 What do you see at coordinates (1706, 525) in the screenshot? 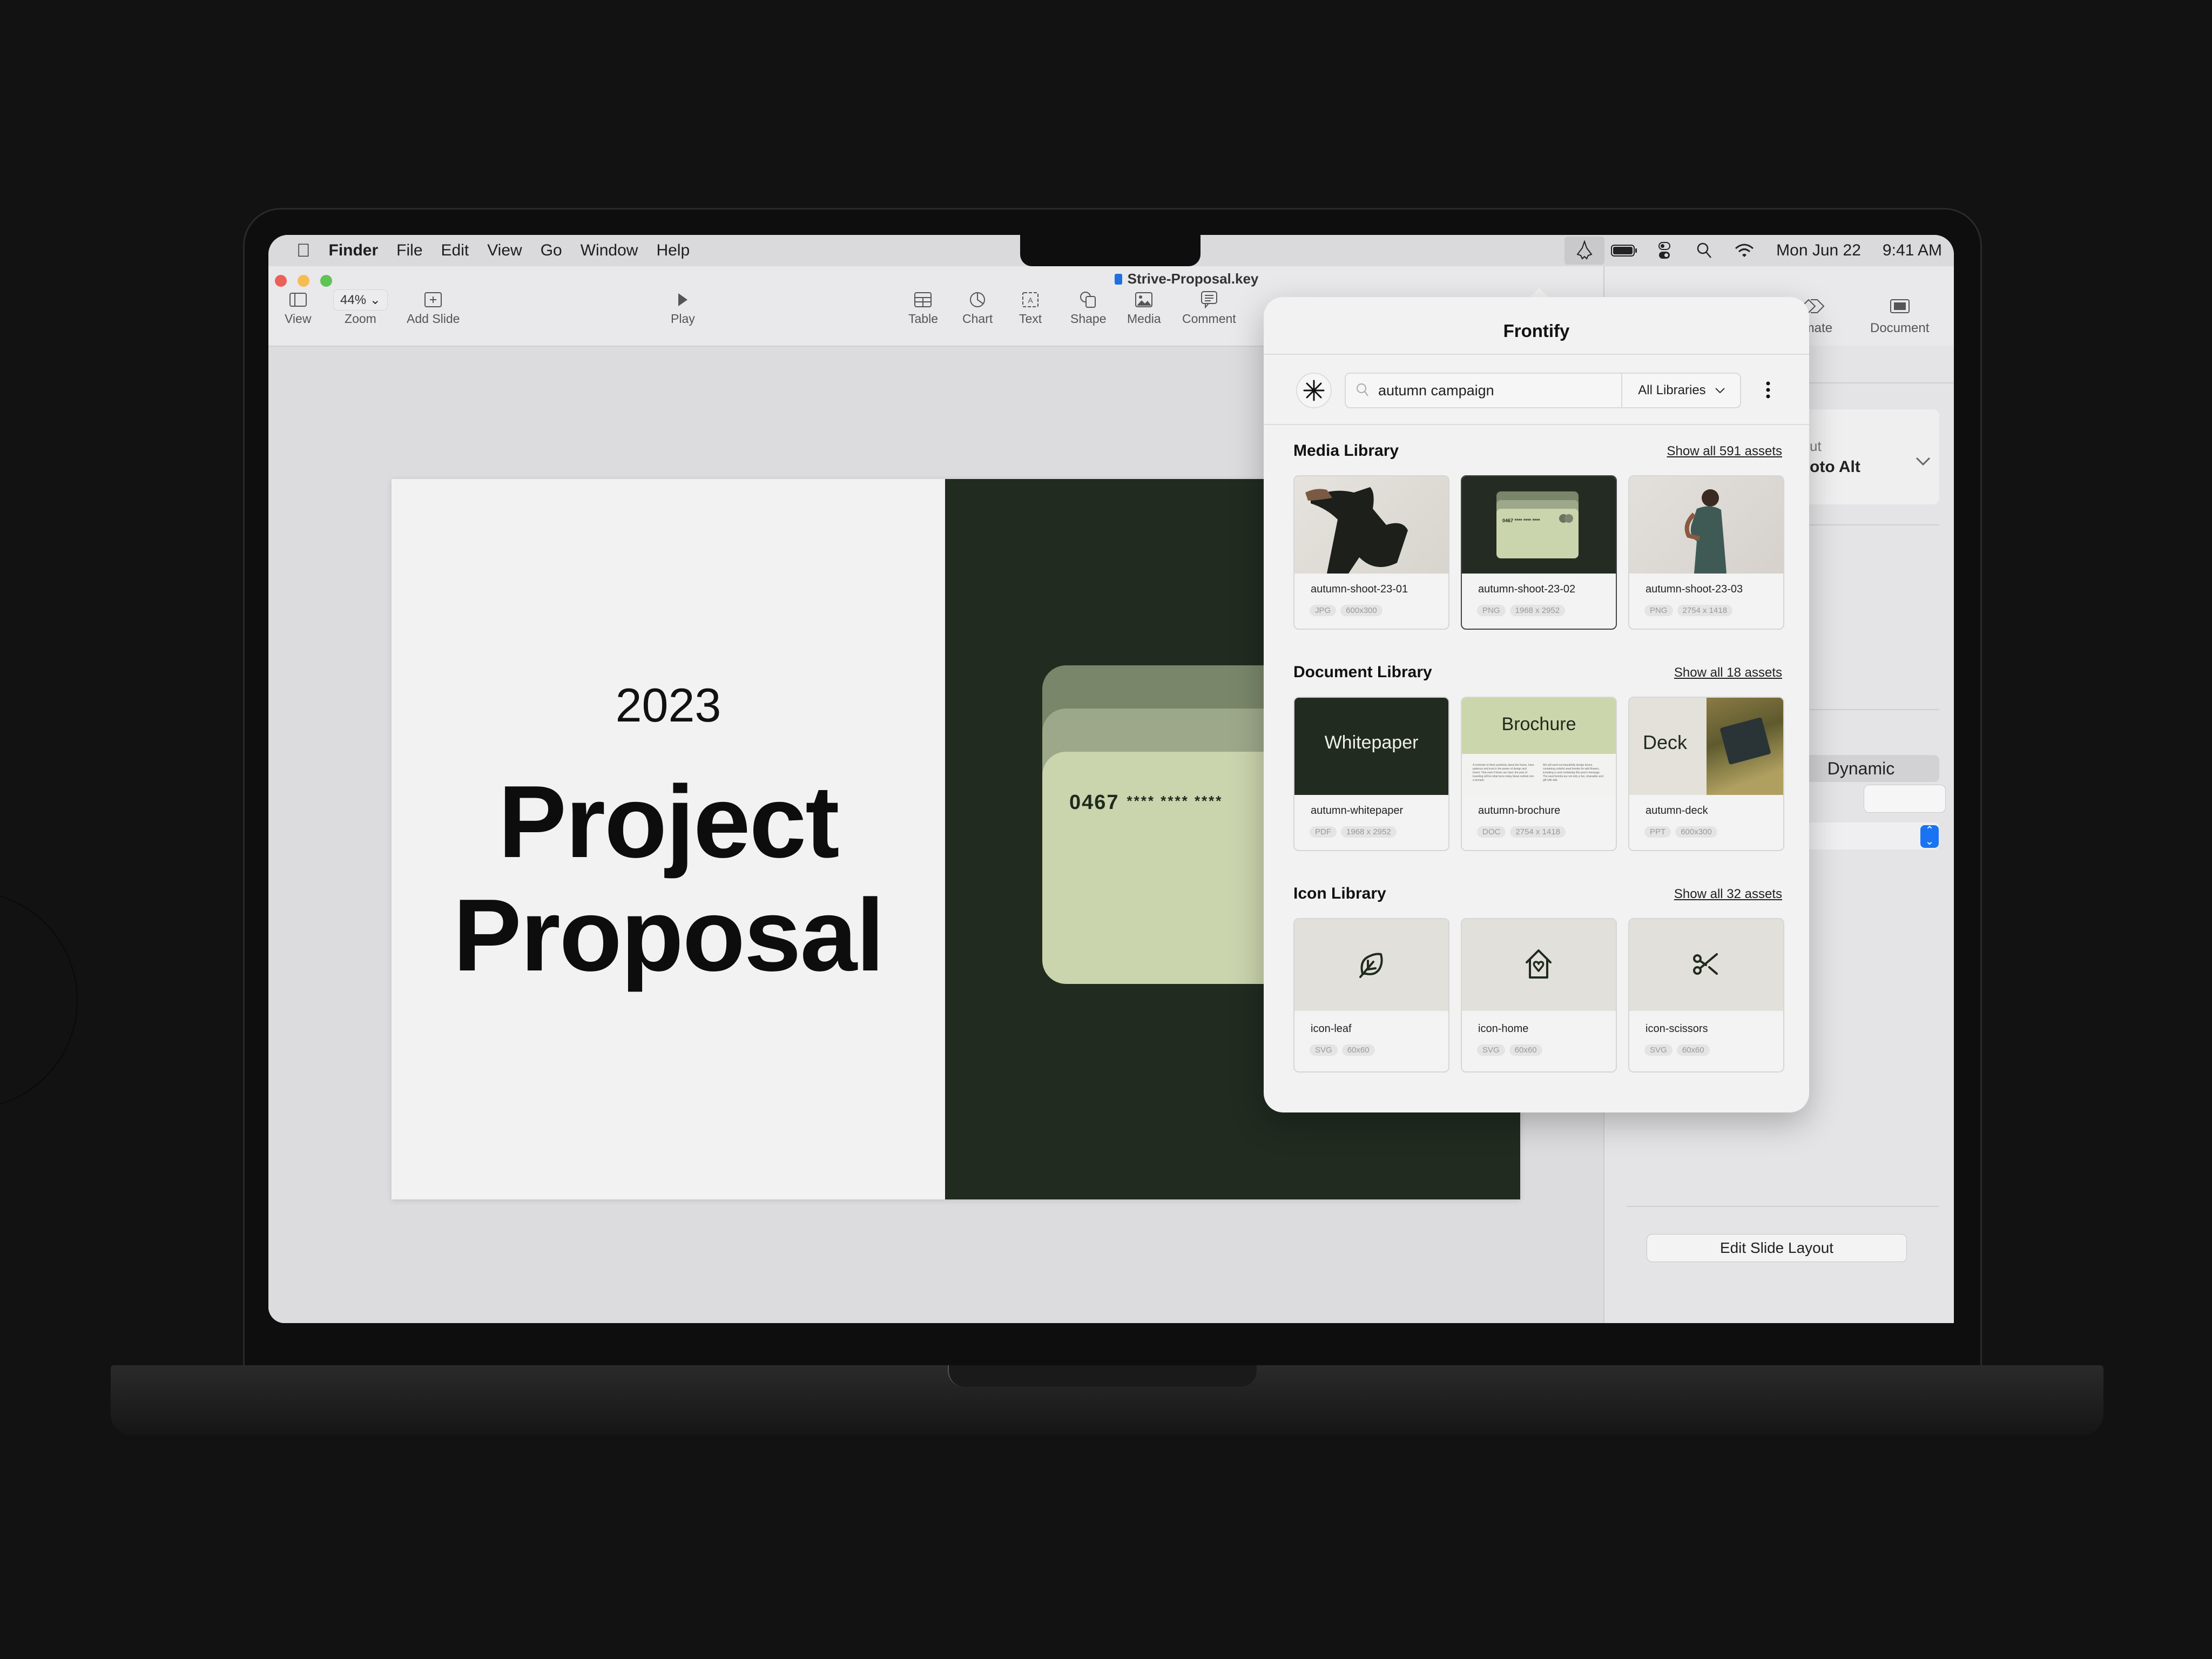
I see `asset-thumbnail-photo` at bounding box center [1706, 525].